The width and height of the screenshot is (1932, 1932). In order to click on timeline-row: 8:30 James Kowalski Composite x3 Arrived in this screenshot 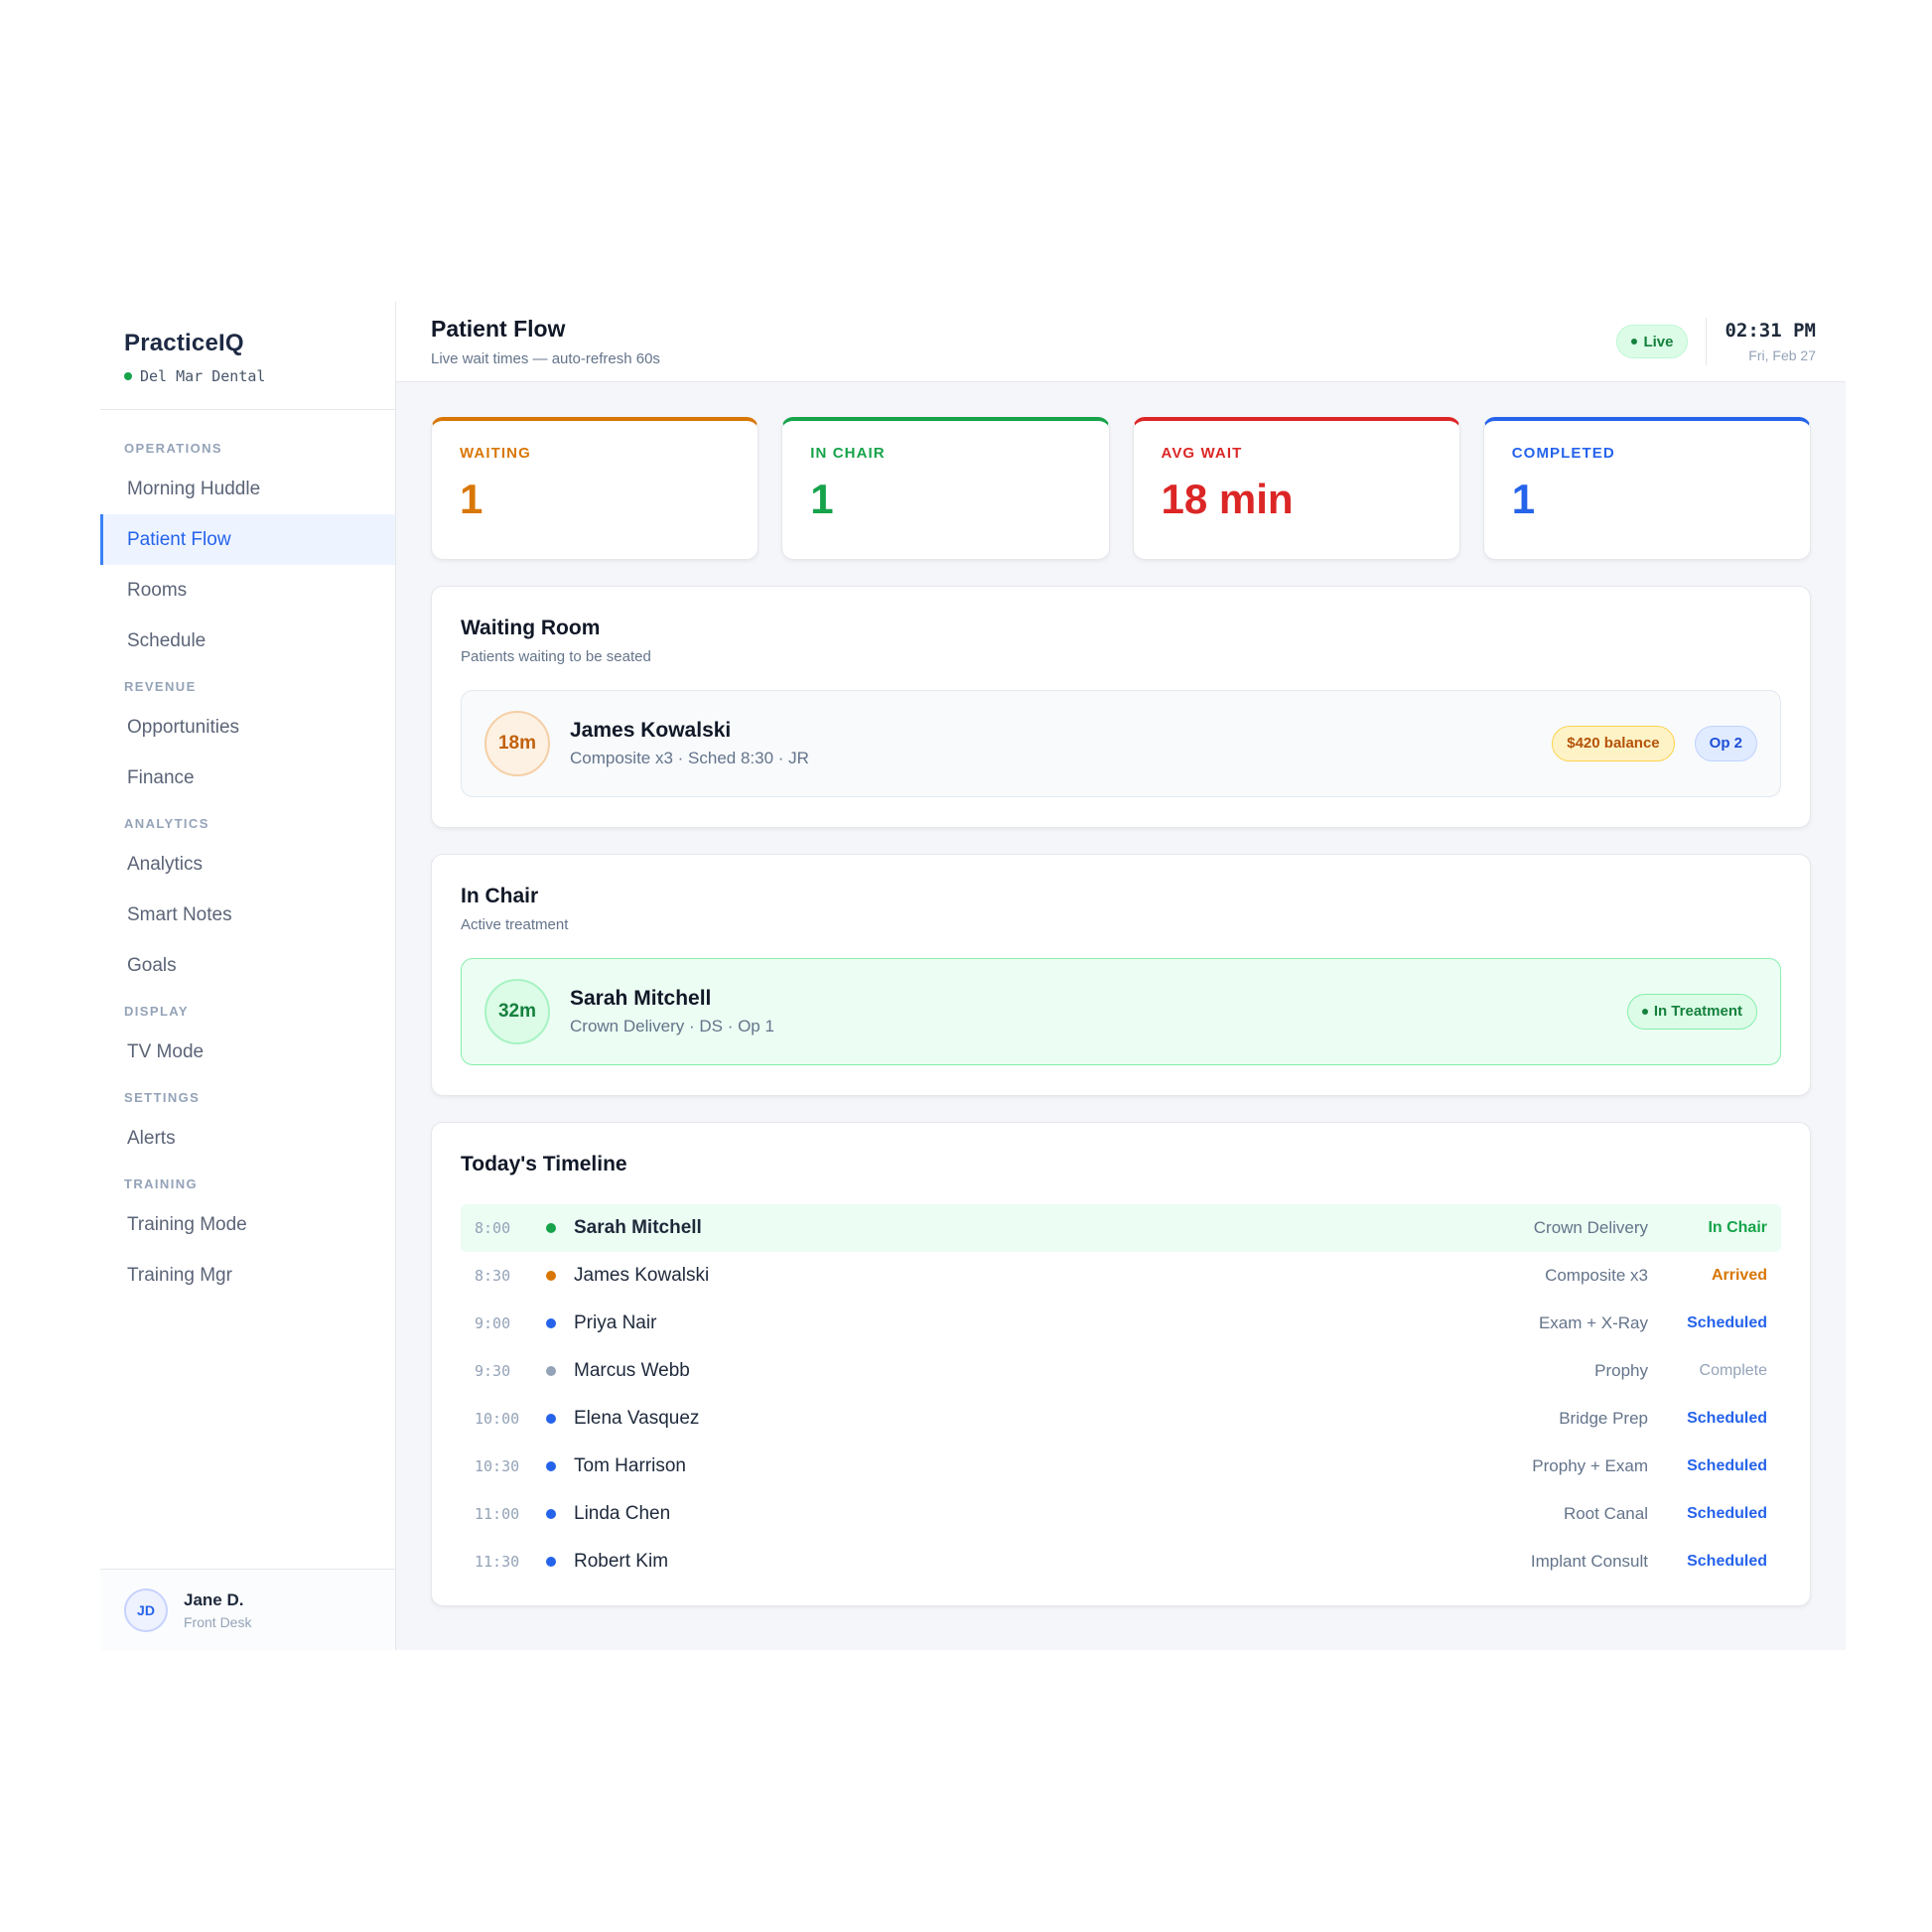, I will do `click(1121, 1276)`.